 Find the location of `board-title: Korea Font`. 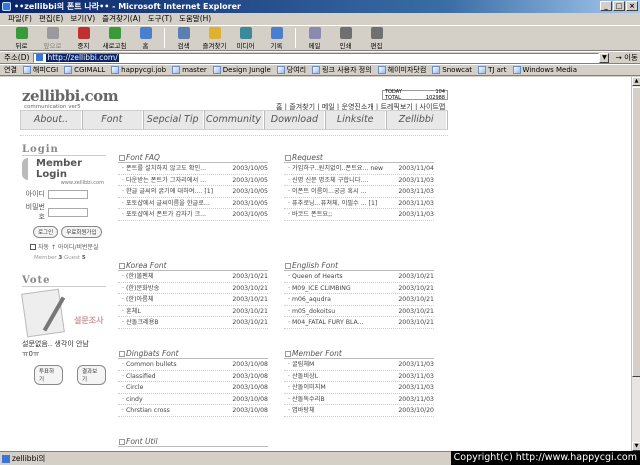

board-title: Korea Font is located at coordinates (193, 265).